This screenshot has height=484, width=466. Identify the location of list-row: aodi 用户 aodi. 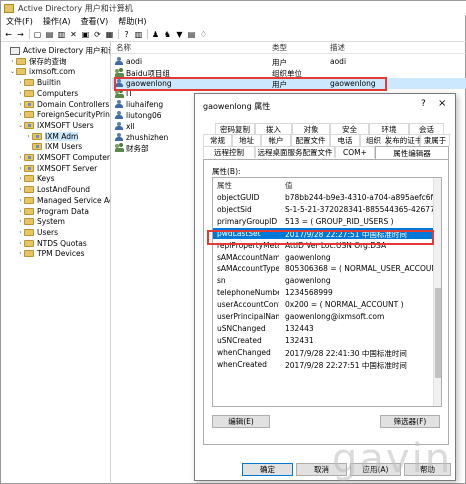
(289, 61).